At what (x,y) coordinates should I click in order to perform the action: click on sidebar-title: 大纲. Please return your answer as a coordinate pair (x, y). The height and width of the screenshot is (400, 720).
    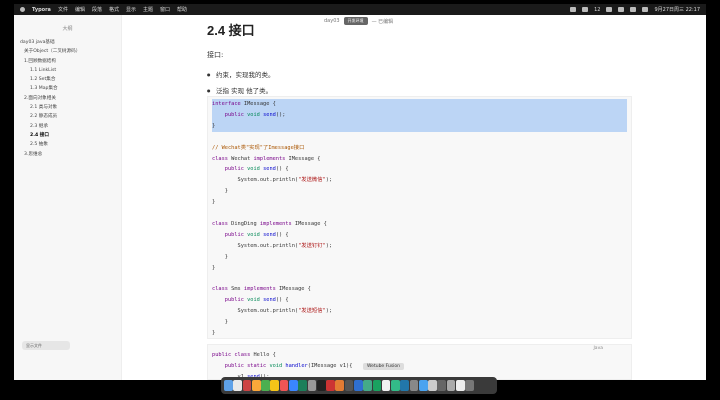
    Looking at the image, I should click on (67, 28).